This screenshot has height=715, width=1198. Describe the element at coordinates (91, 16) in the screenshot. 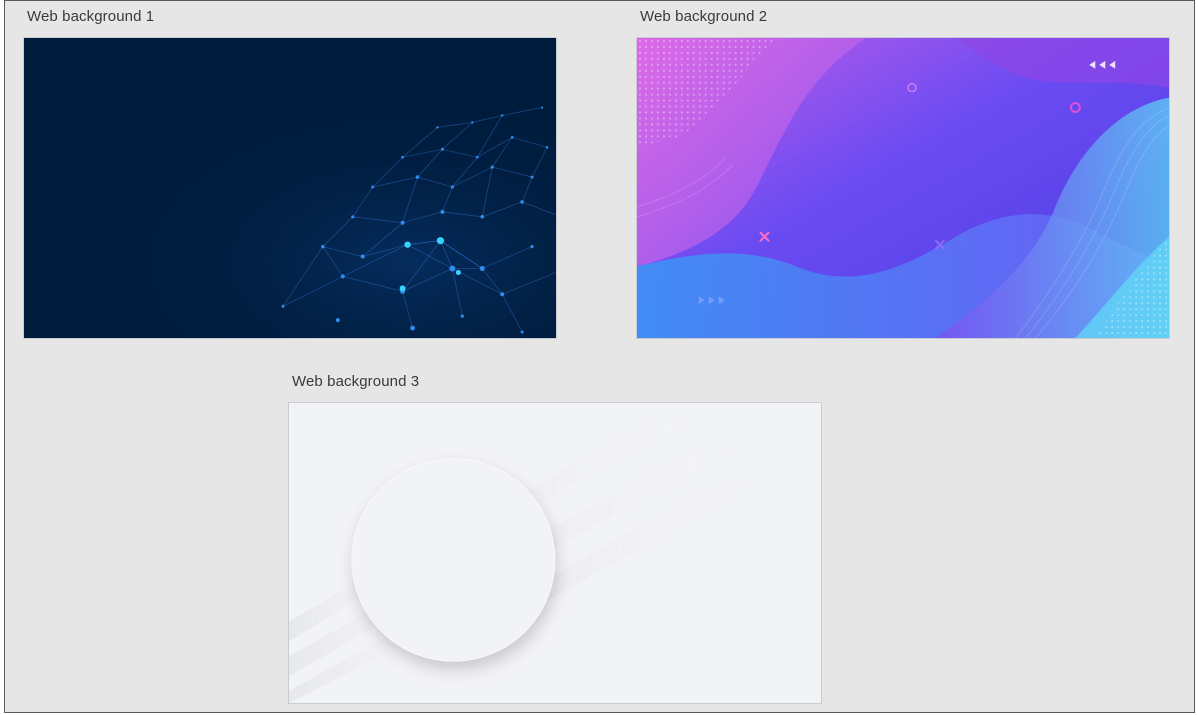

I see `background-1-label: Web background 1` at that location.